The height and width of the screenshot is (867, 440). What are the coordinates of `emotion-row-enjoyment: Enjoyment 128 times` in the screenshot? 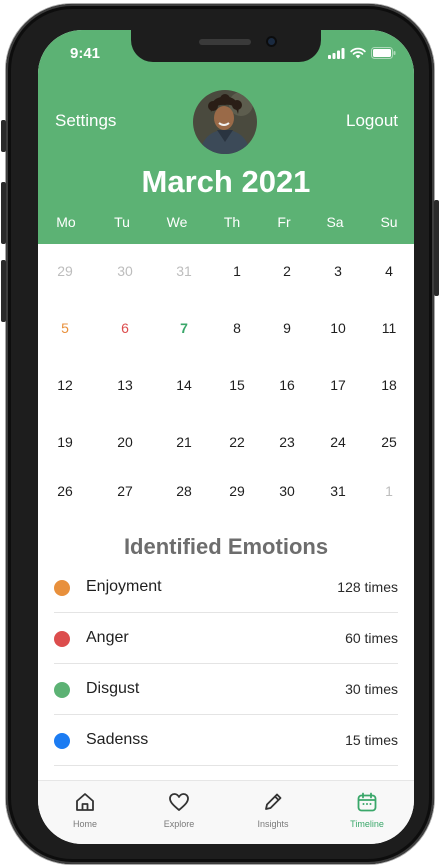 It's located at (226, 587).